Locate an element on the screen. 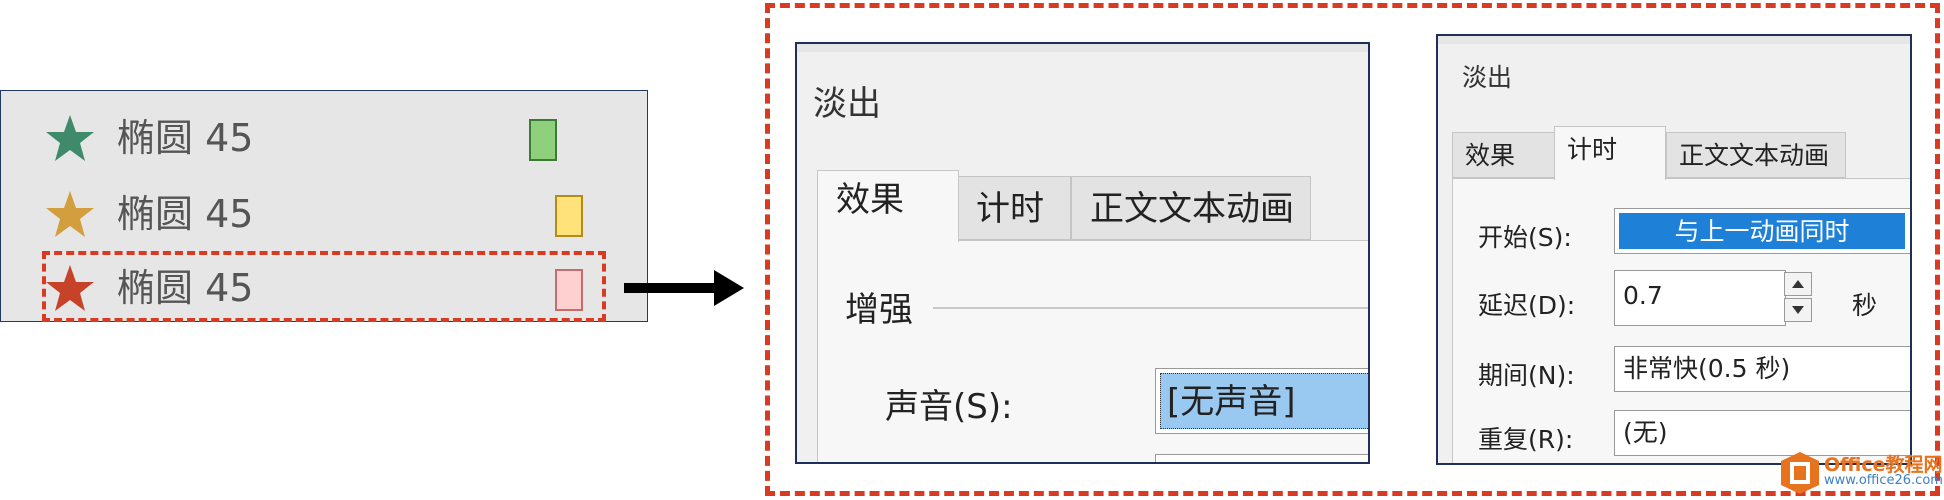  delay-input: 0.7 is located at coordinates (1700, 298).